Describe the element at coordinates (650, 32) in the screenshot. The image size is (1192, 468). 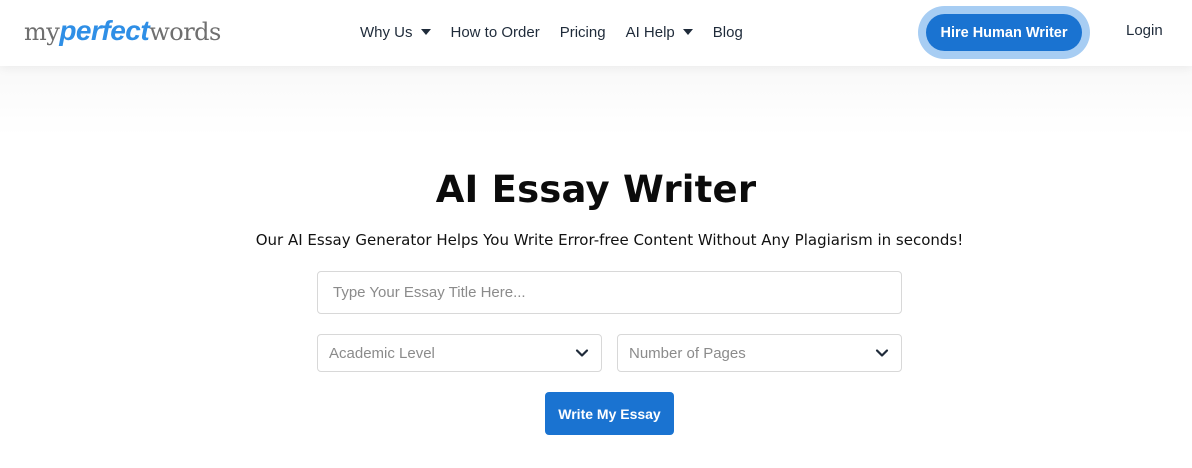
I see `nav-item-label: AI Help` at that location.